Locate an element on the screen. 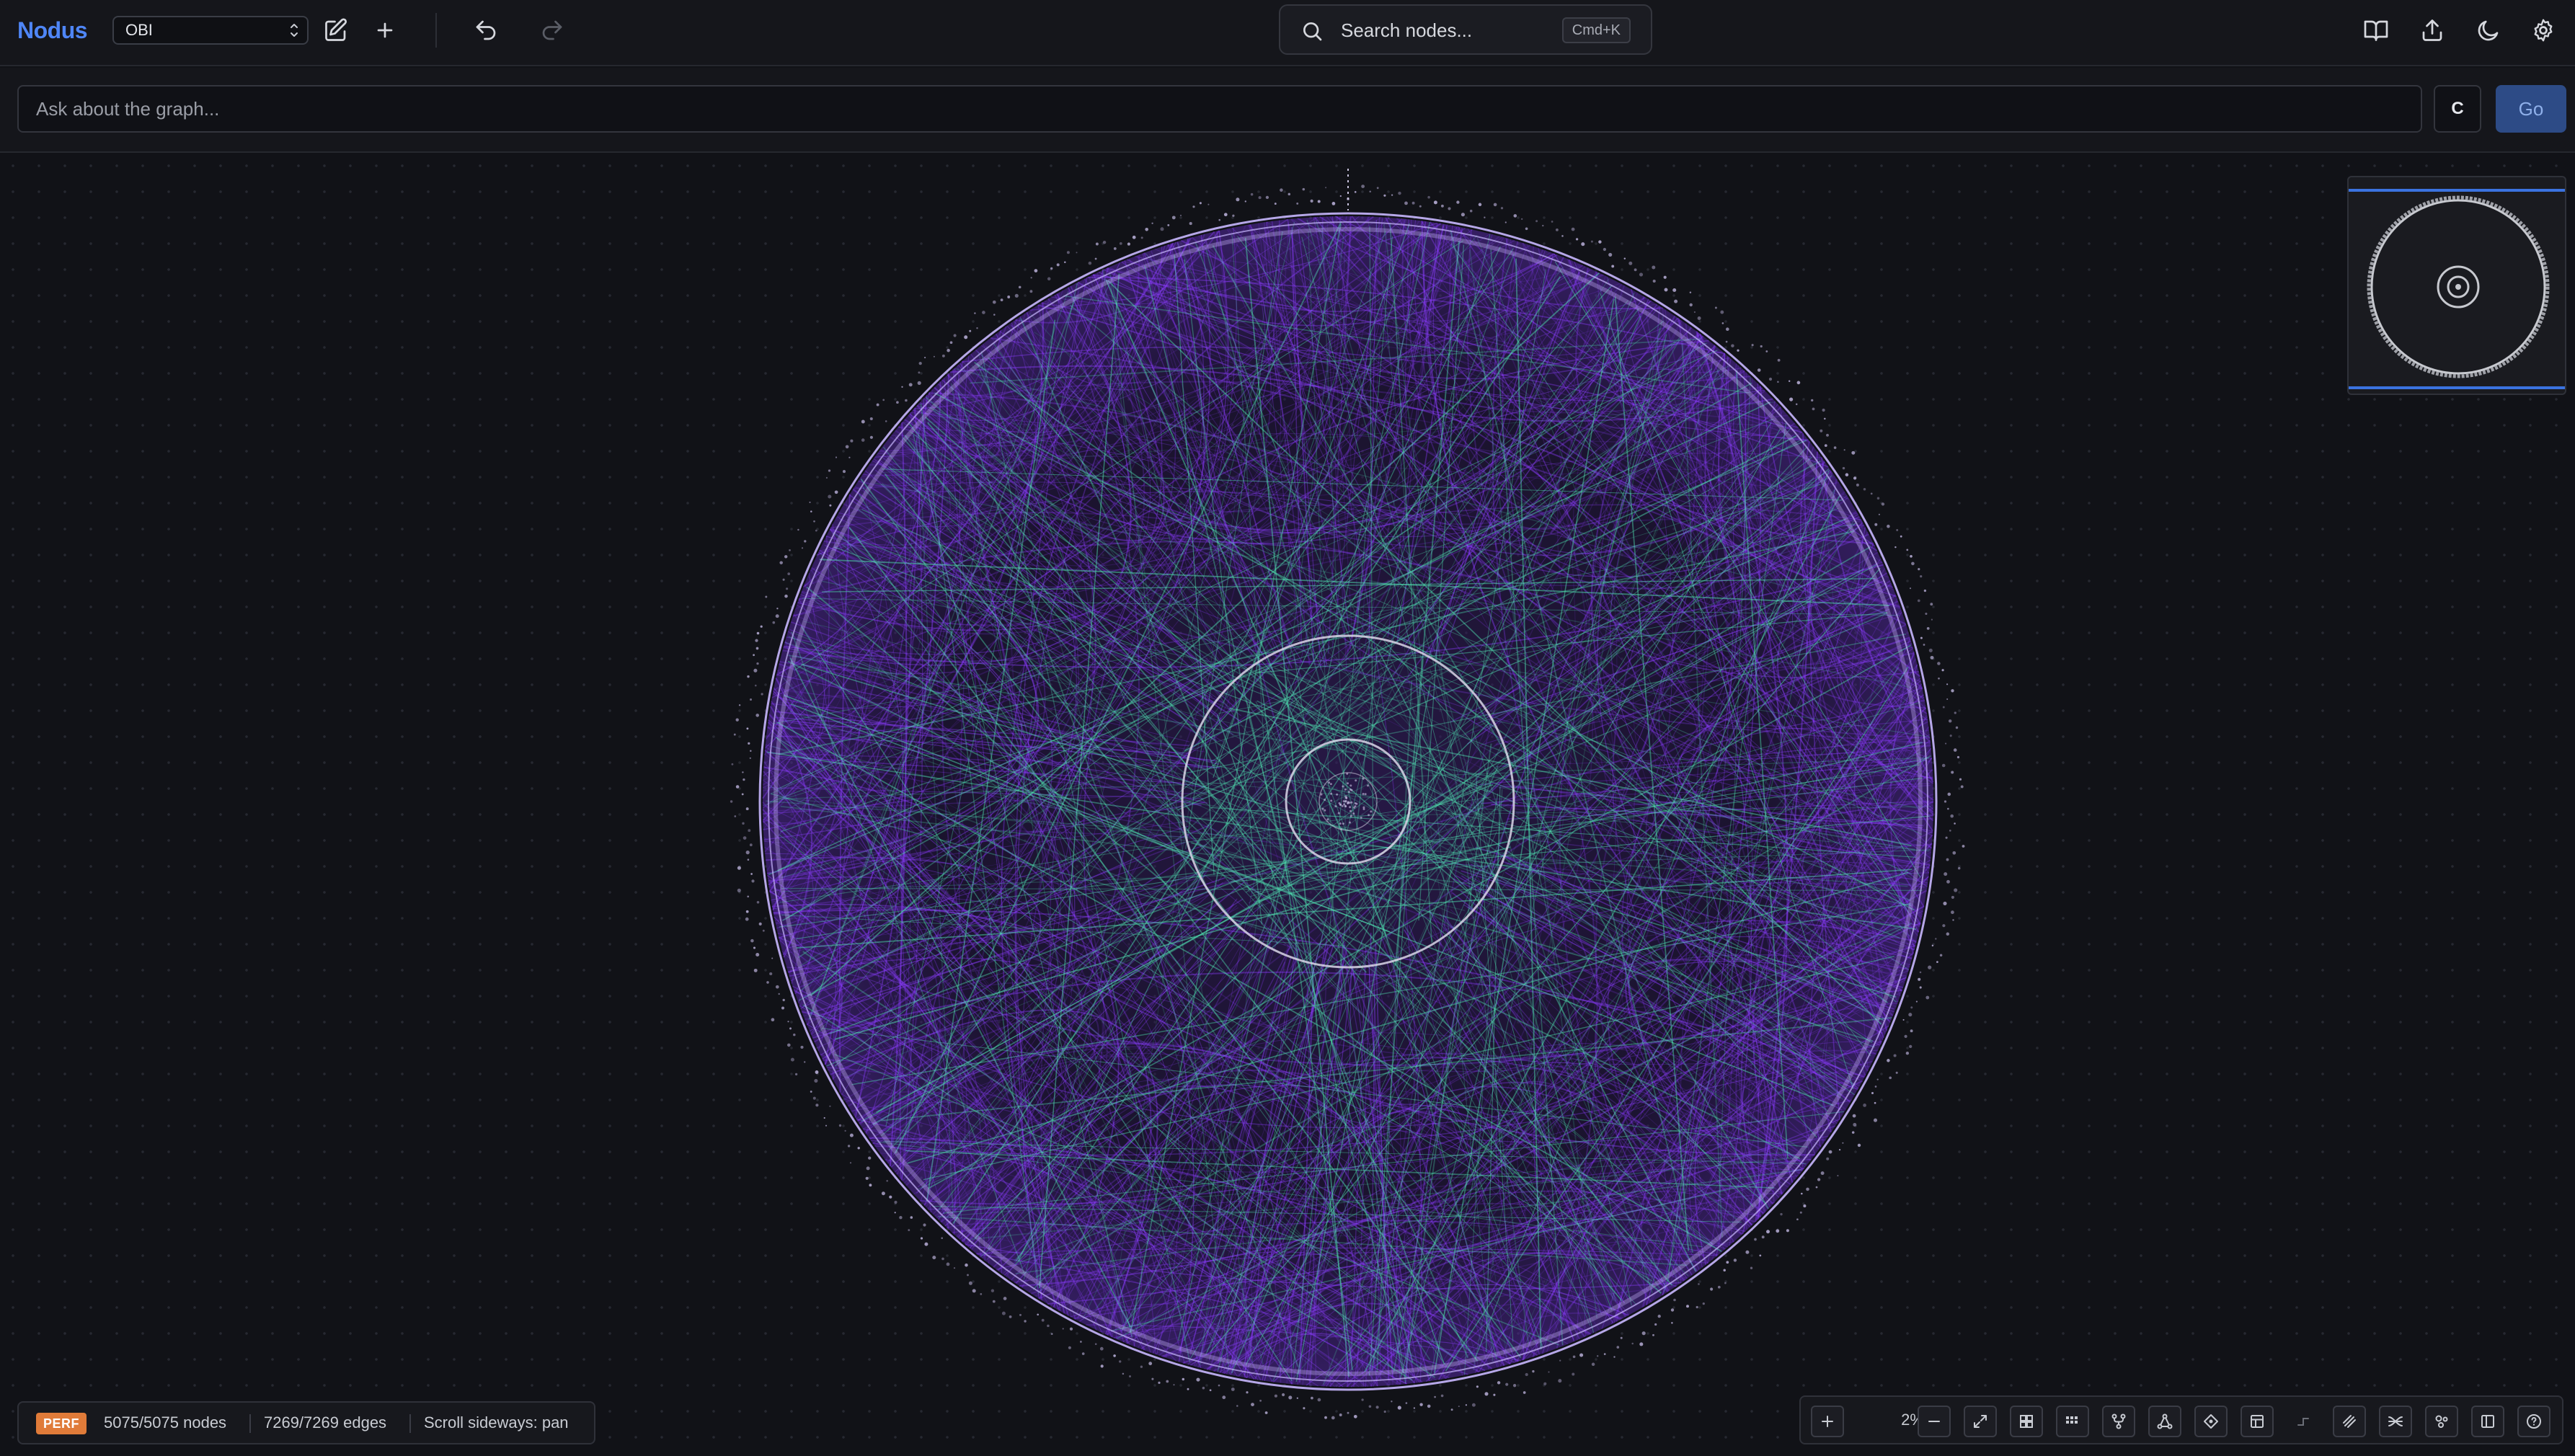  radial-layout-button is located at coordinates (2211, 1421).